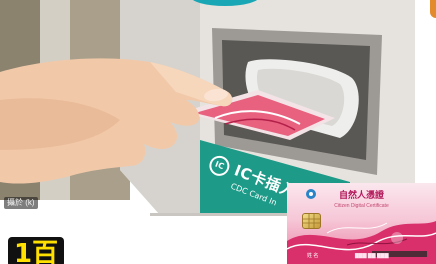 Image resolution: width=436 pixels, height=264 pixels. What do you see at coordinates (311, 221) in the screenshot?
I see `smartcard-chip-icon` at bounding box center [311, 221].